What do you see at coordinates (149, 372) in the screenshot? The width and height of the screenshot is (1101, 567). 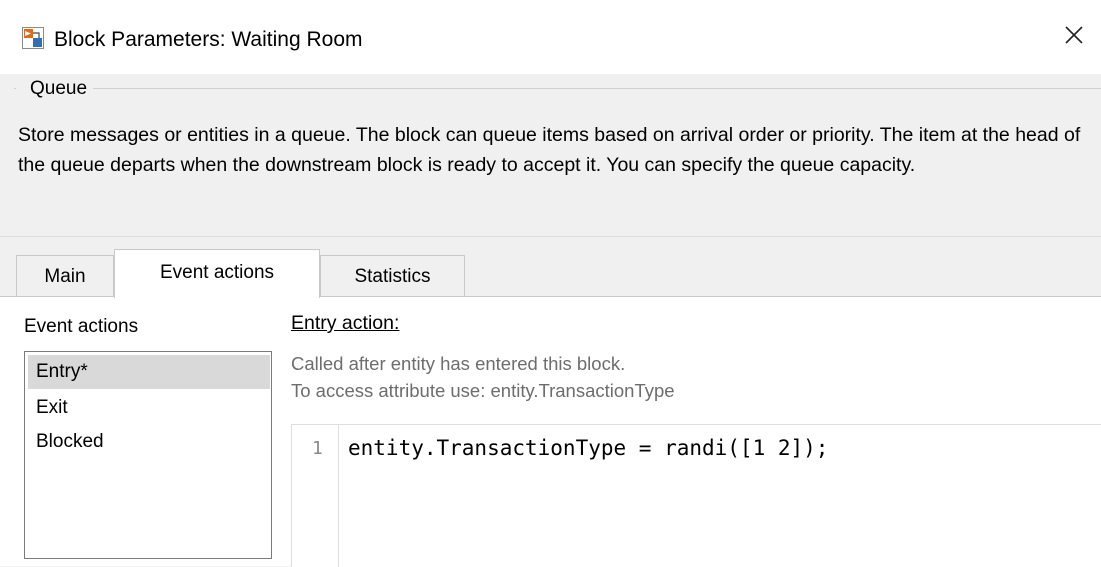 I see `list-item-entry: Entry*` at bounding box center [149, 372].